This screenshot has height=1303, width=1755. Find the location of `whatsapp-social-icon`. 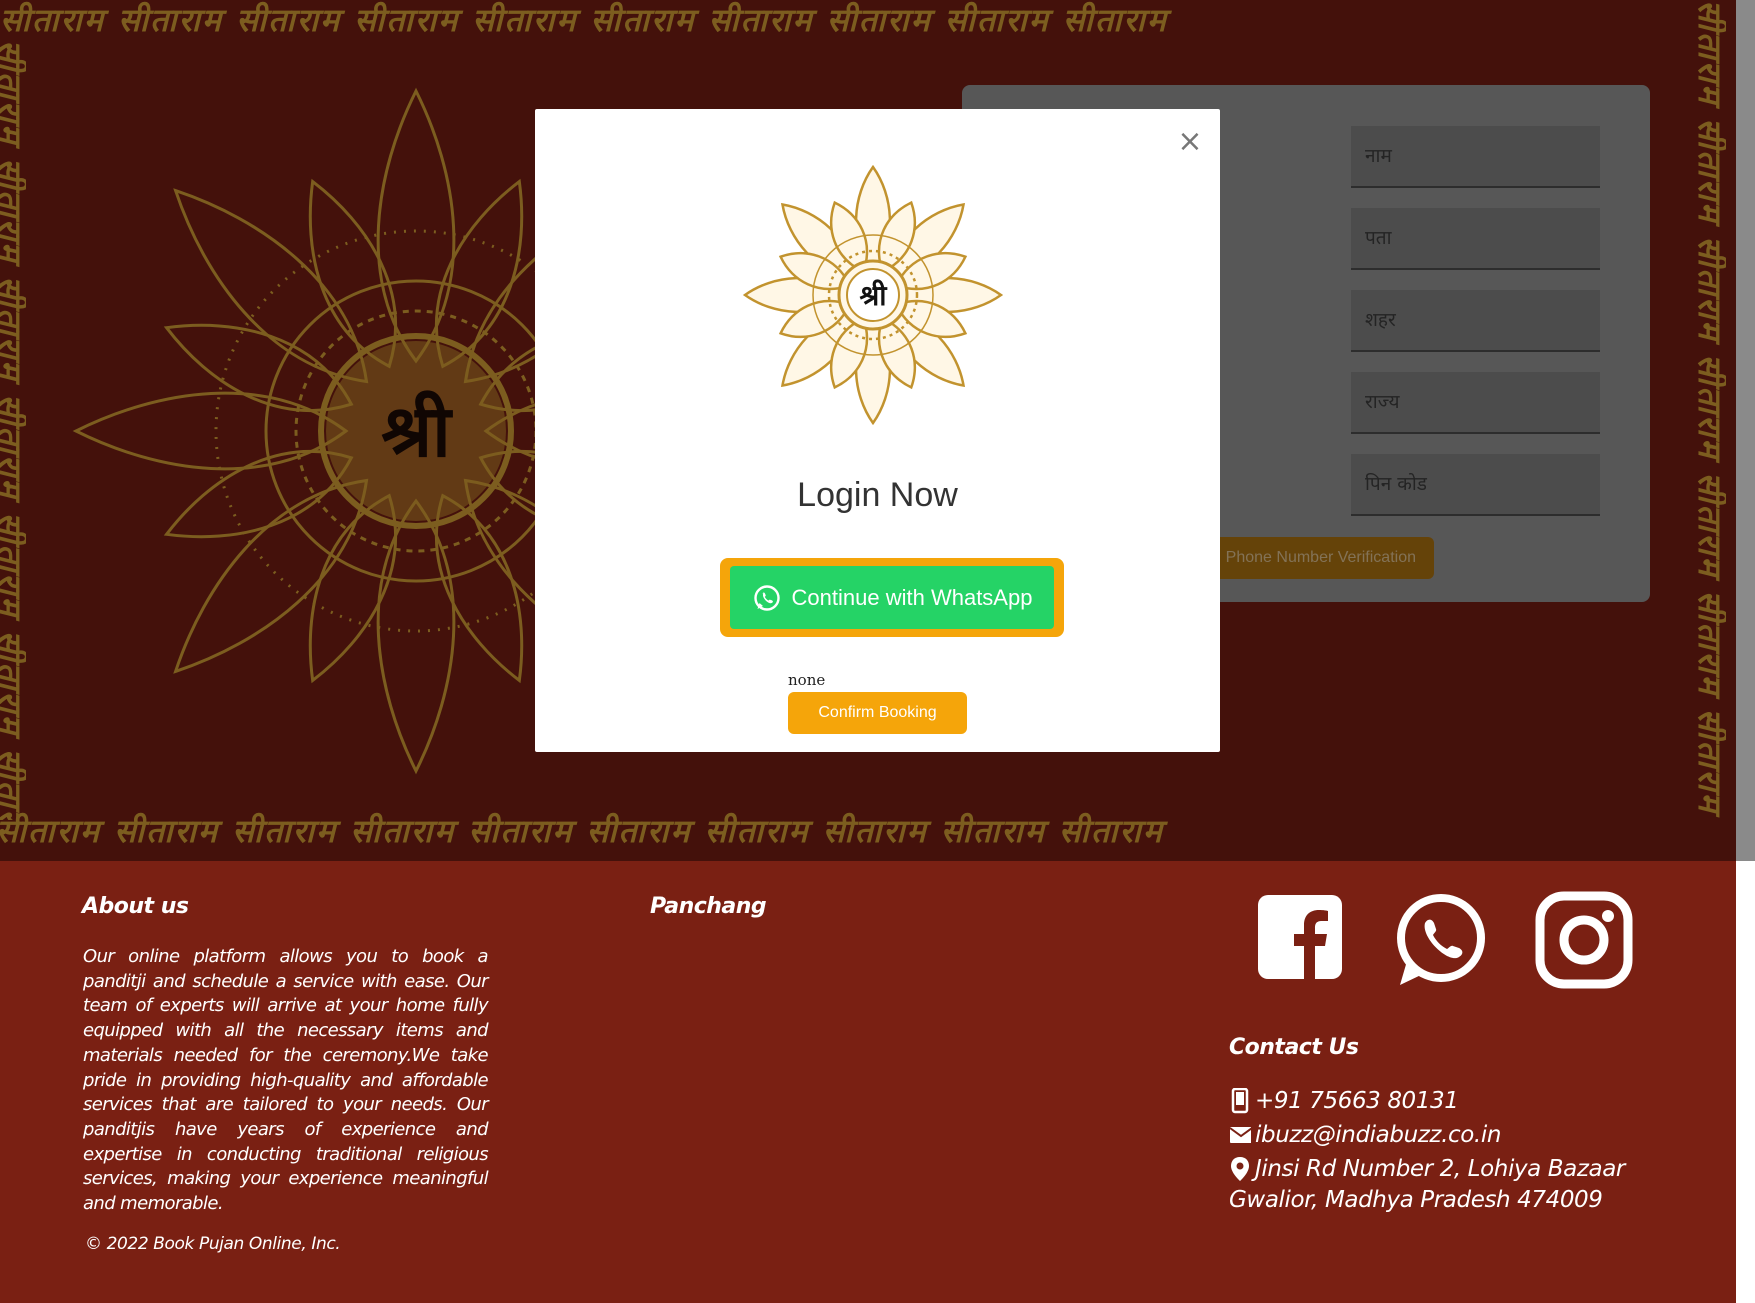

whatsapp-social-icon is located at coordinates (1441, 940).